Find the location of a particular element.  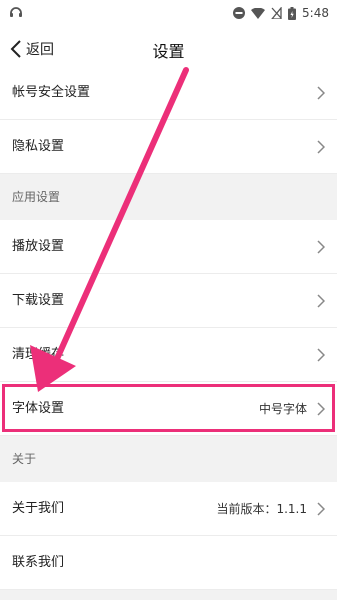

bottom-spacer is located at coordinates (168, 595).